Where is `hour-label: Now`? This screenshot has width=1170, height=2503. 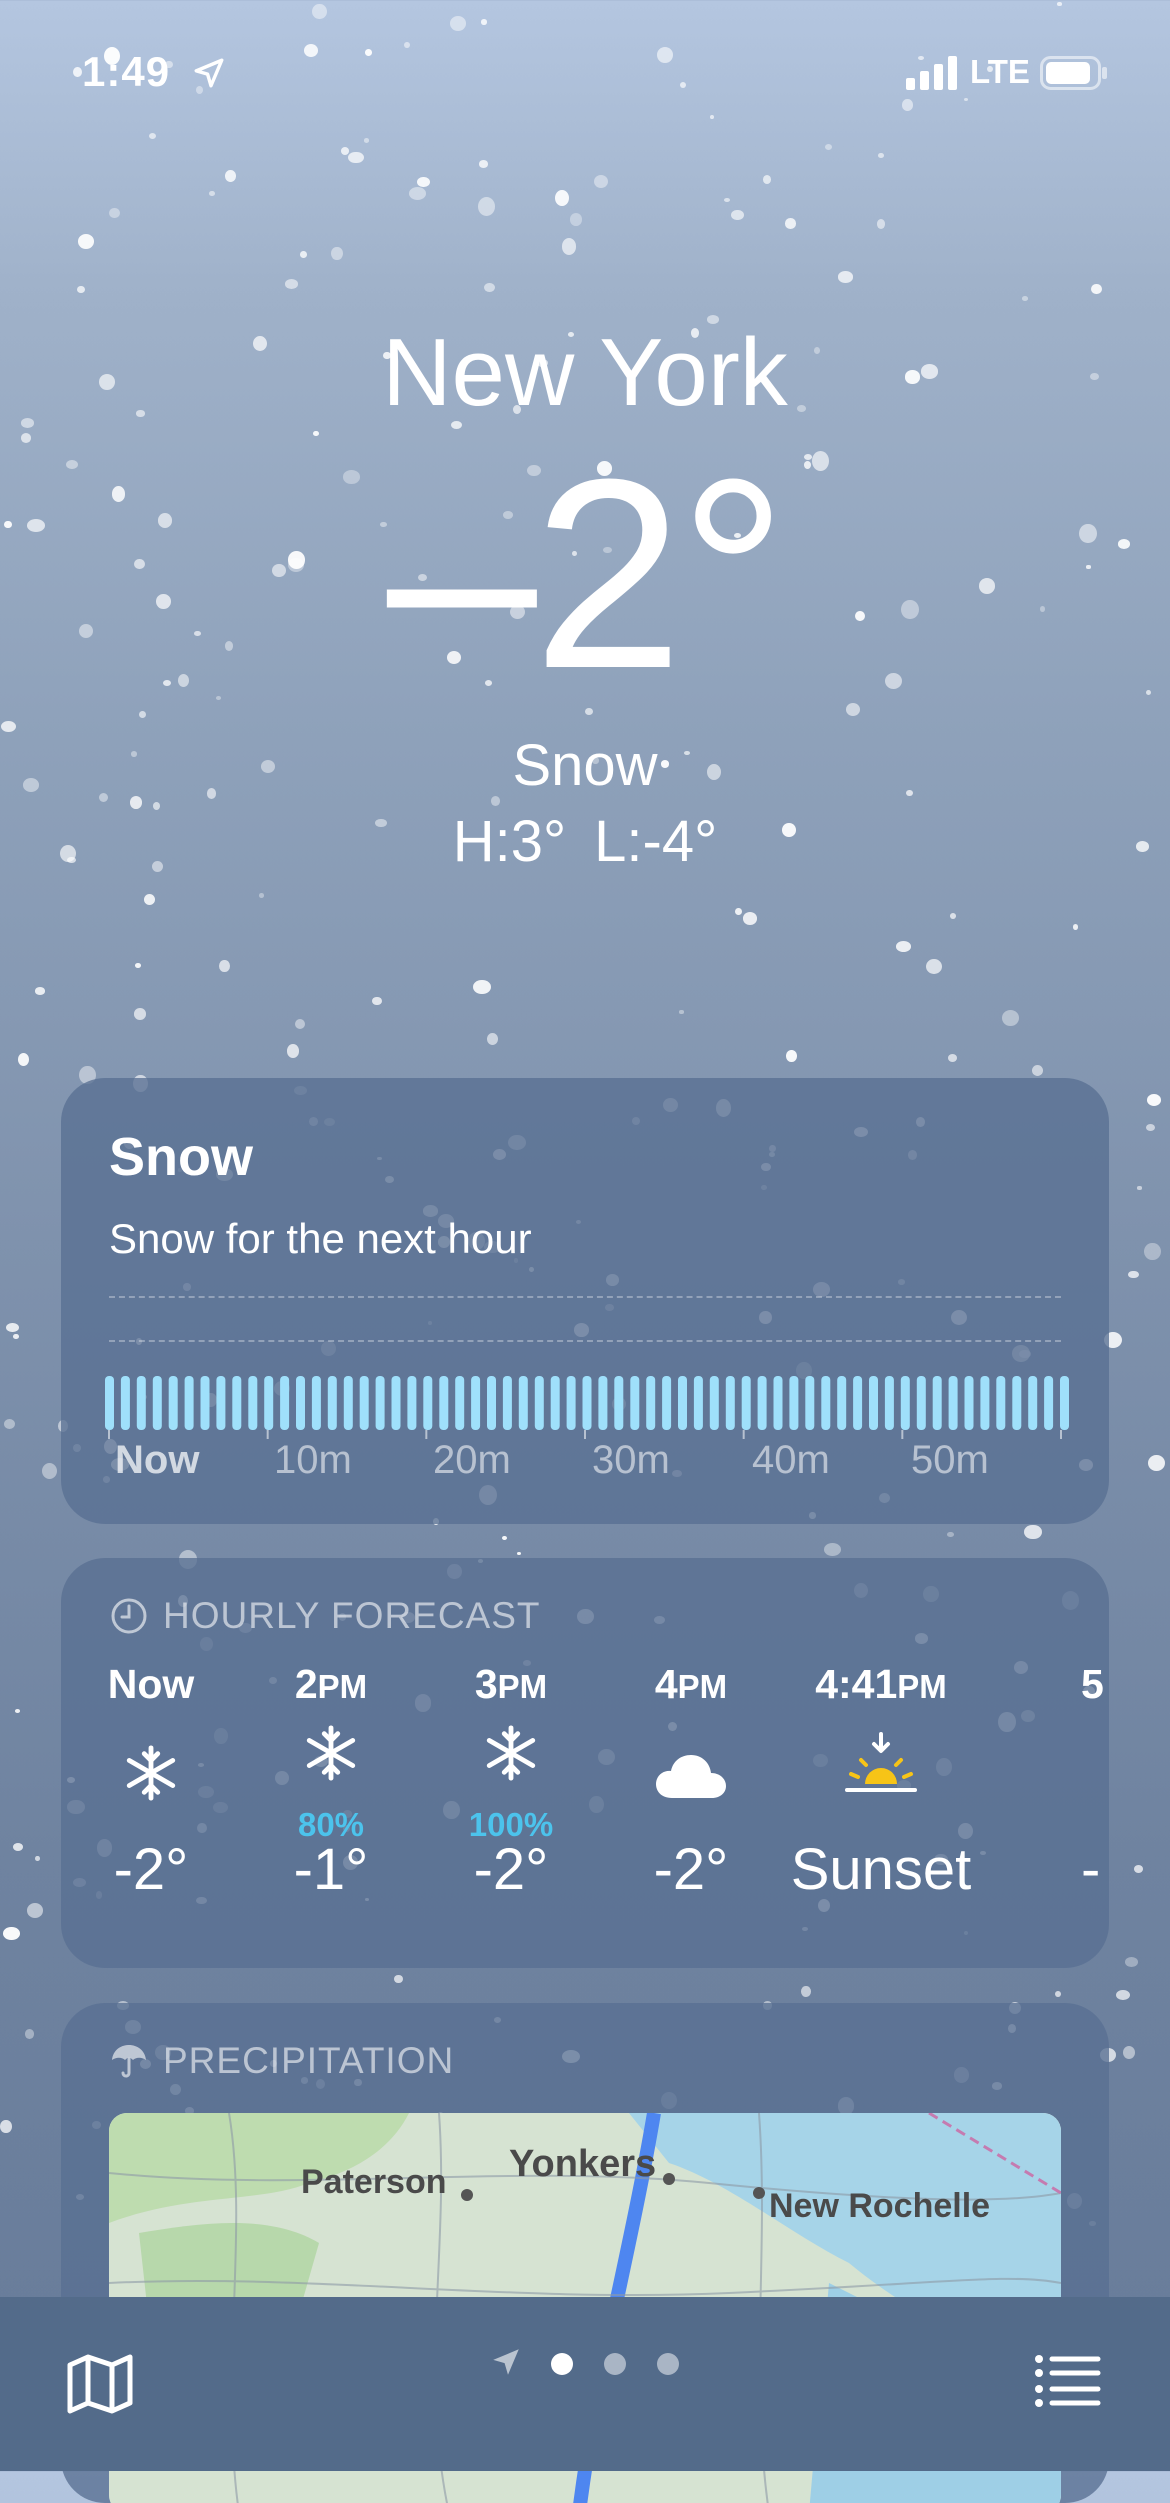
hour-label: Now is located at coordinates (151, 1684).